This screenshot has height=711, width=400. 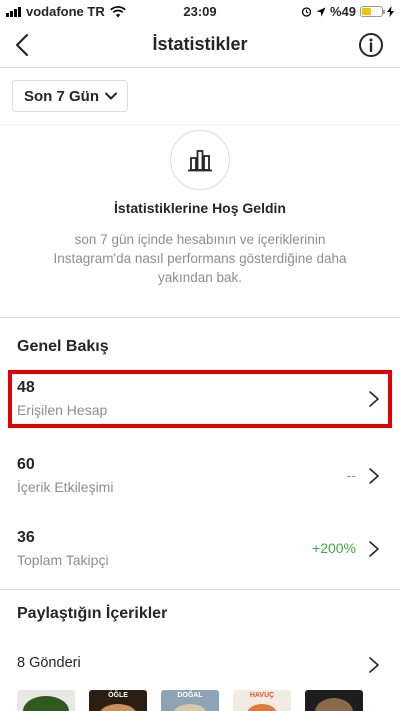 I want to click on overview-title: Genel Bakış, so click(x=63, y=346).